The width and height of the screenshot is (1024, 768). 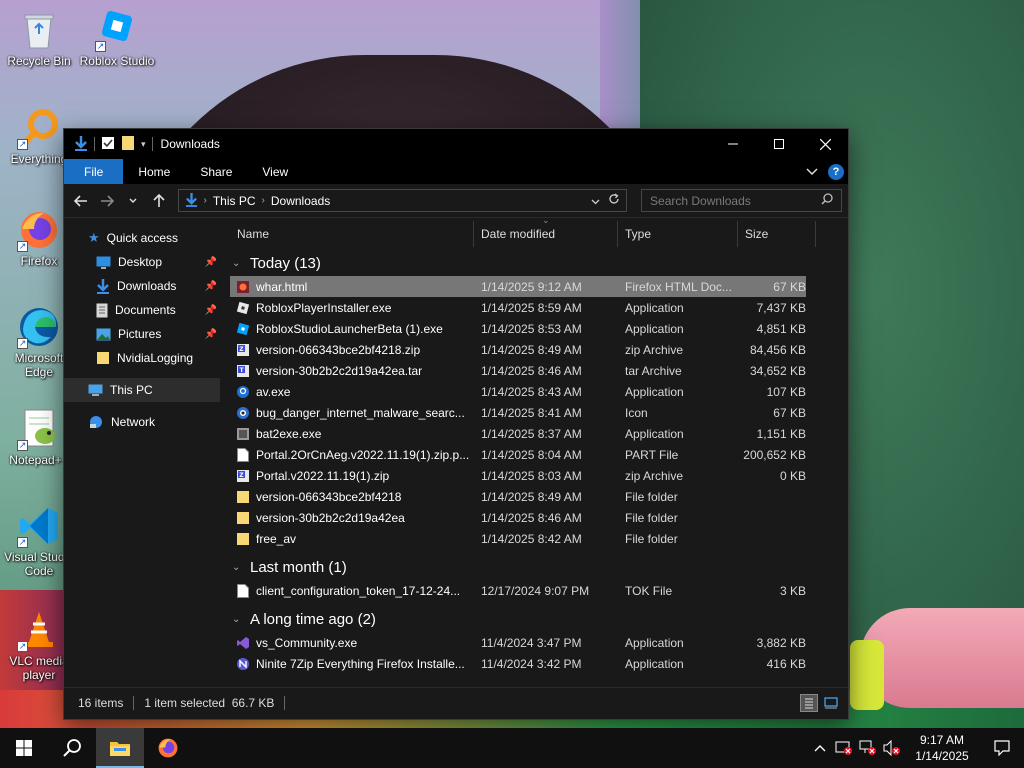 What do you see at coordinates (216, 171) in the screenshot?
I see `tab-share: Share` at bounding box center [216, 171].